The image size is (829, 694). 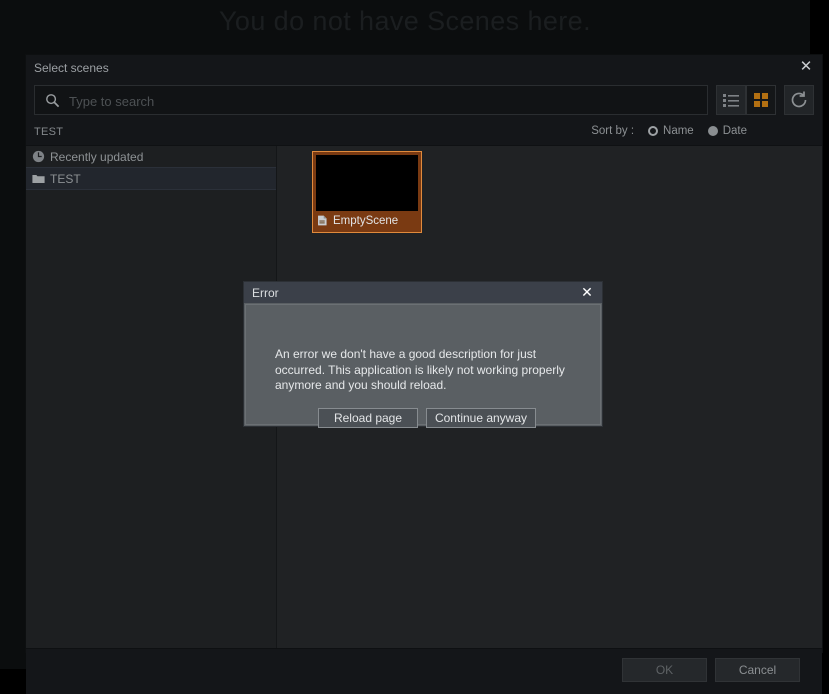 I want to click on ok-button: OK, so click(x=664, y=670).